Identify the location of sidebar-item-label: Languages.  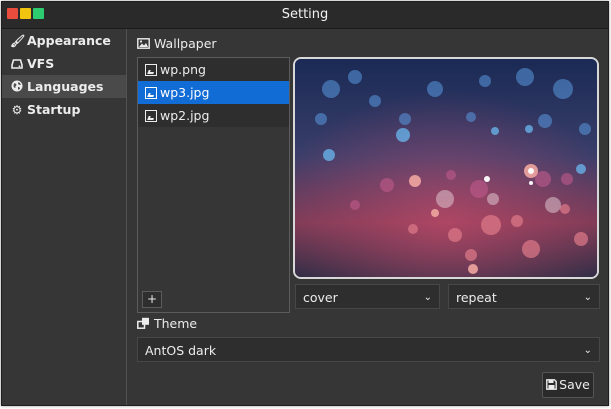
(65, 86).